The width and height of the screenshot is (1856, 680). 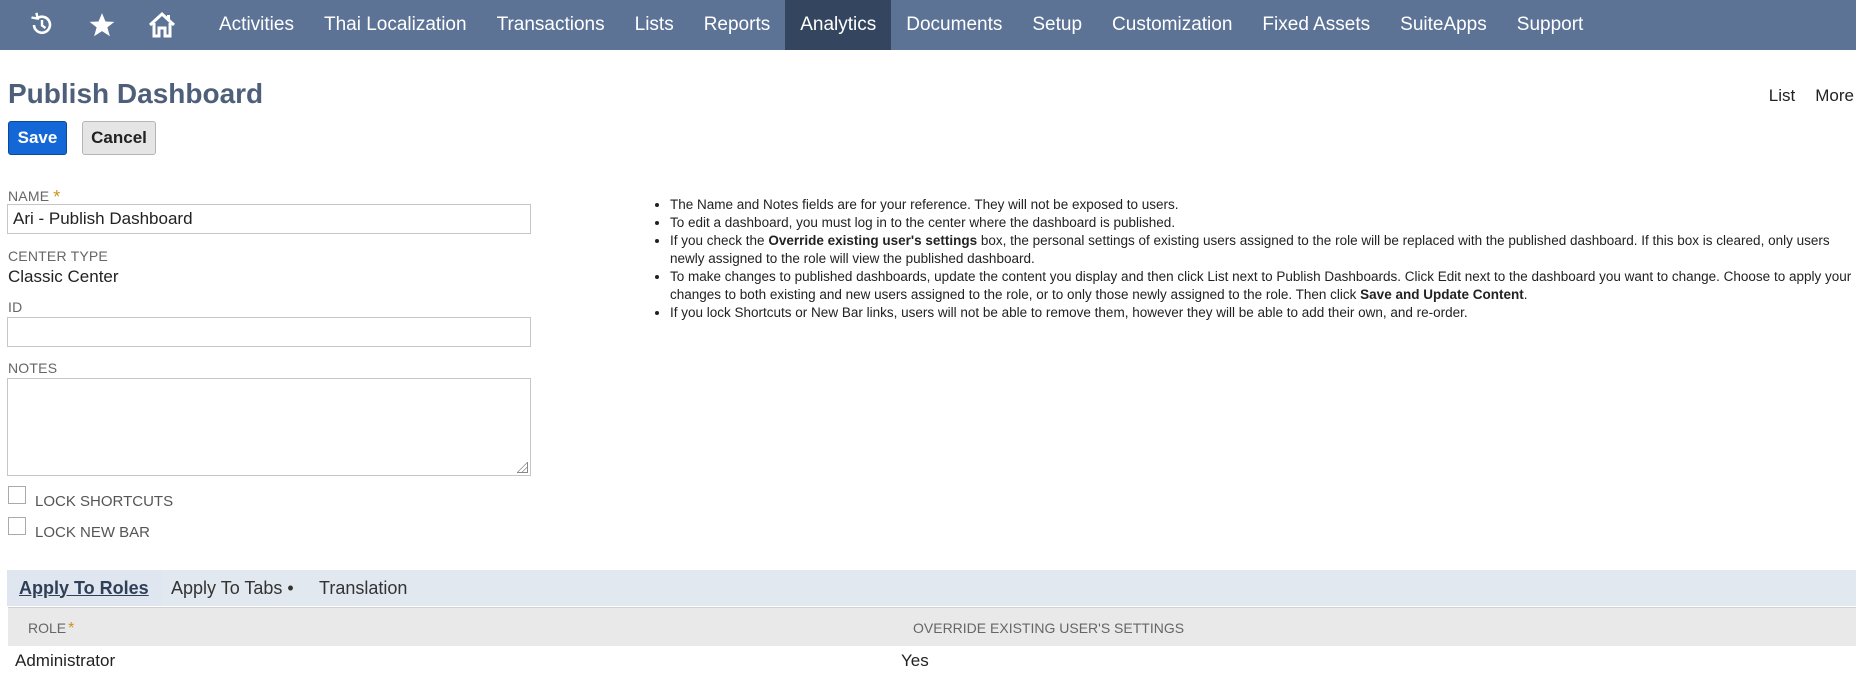 What do you see at coordinates (1316, 25) in the screenshot?
I see `nav-item-fixed-assets: Fixed Assets` at bounding box center [1316, 25].